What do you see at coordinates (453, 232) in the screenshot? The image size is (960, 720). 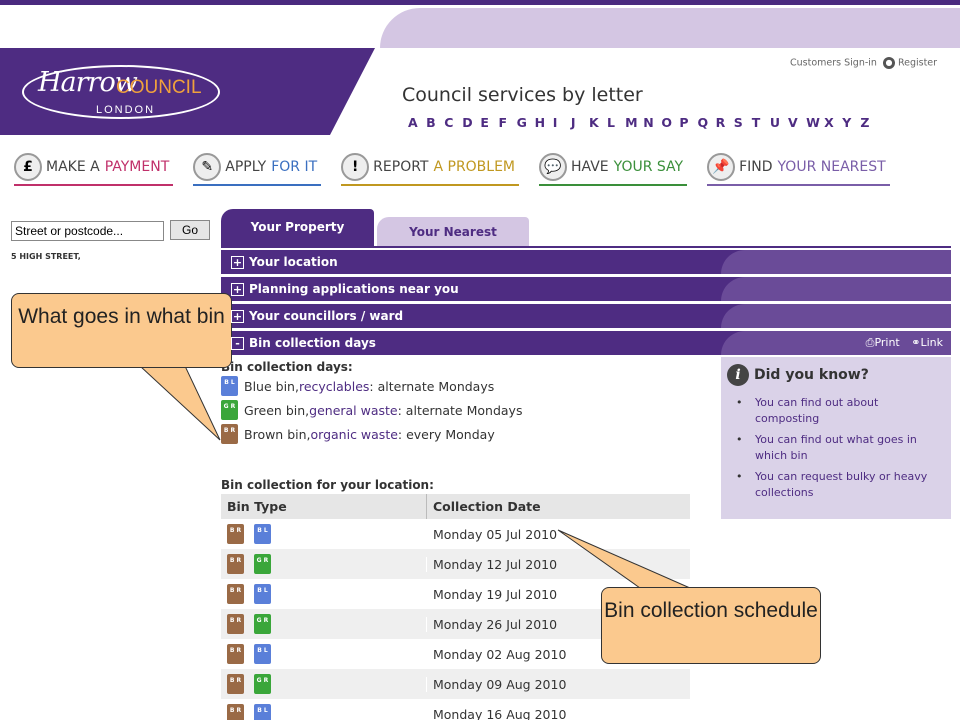 I see `tab-your-nearest: Your Nearest` at bounding box center [453, 232].